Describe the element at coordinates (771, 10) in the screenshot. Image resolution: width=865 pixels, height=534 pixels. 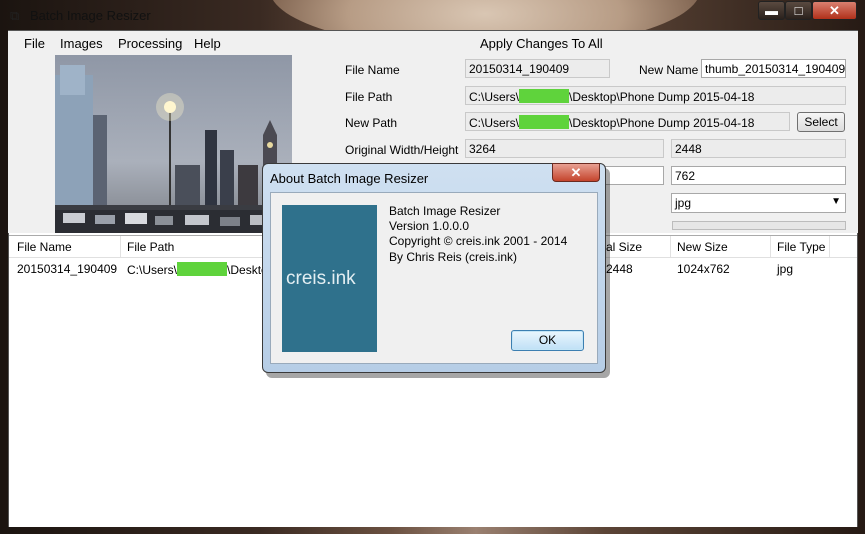
I see `minimize-button: ▬` at that location.